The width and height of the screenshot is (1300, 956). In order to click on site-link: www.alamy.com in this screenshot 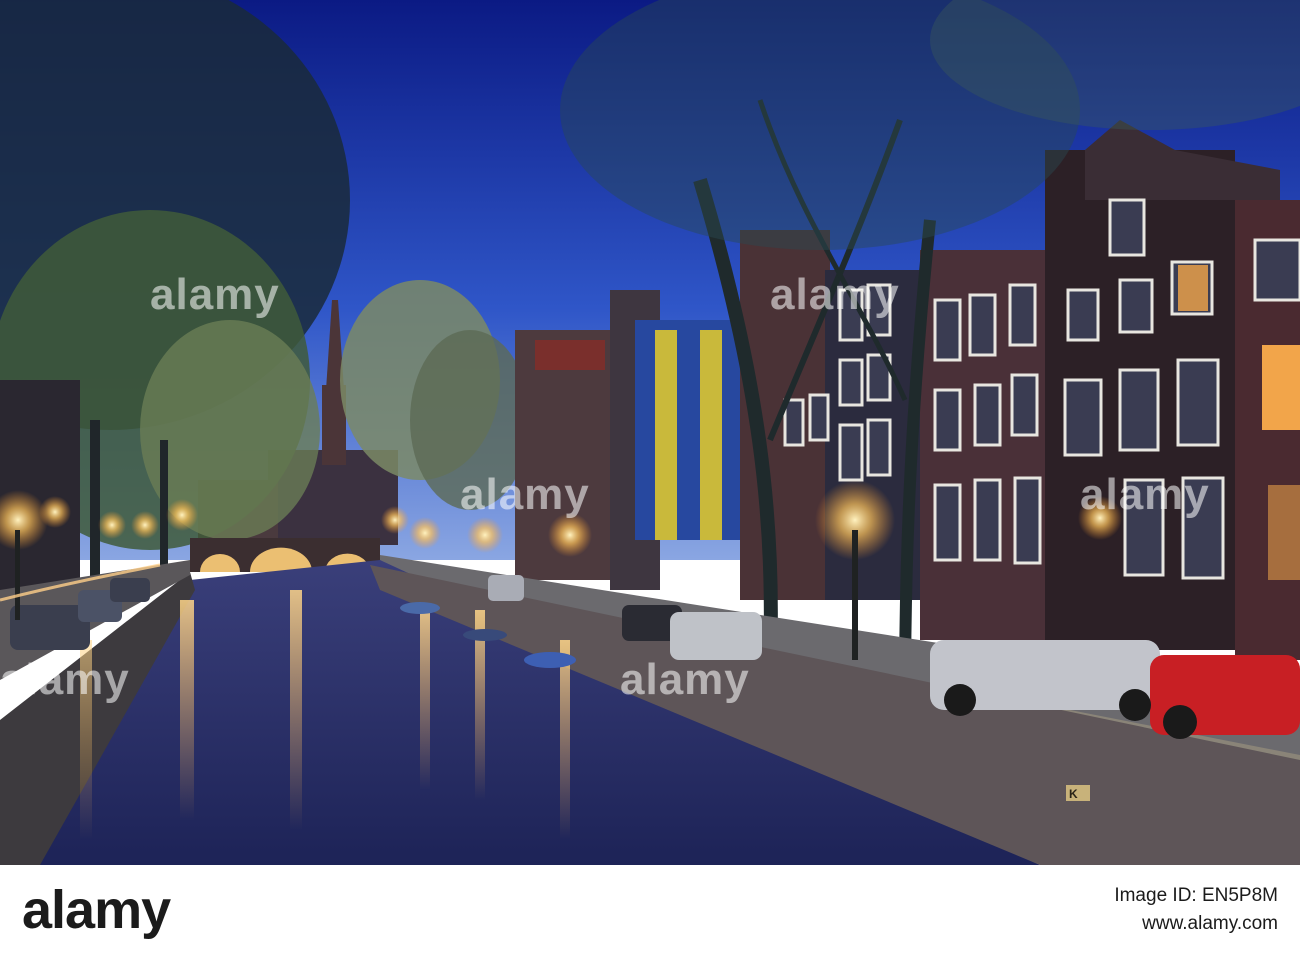, I will do `click(1196, 924)`.